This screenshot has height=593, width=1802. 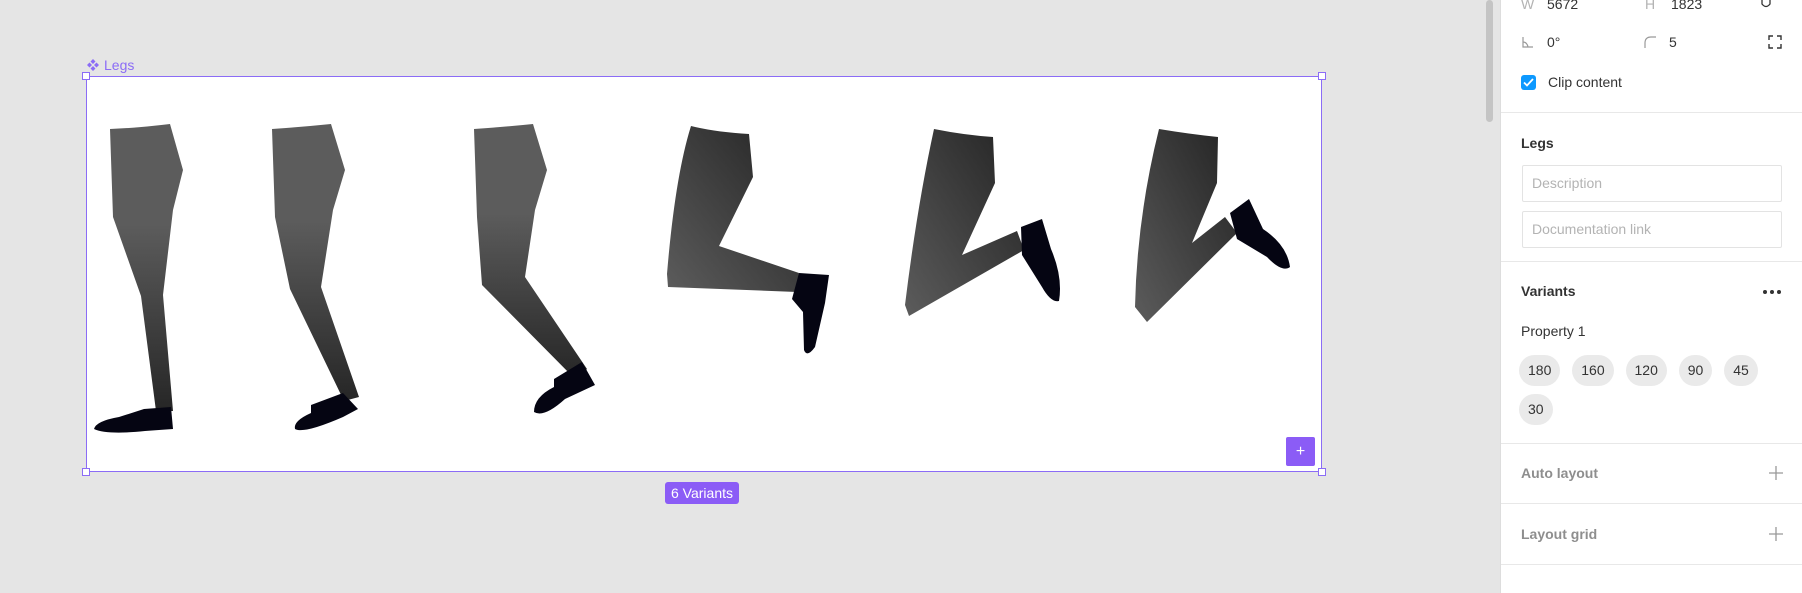 I want to click on more-options-icon, so click(x=1772, y=292).